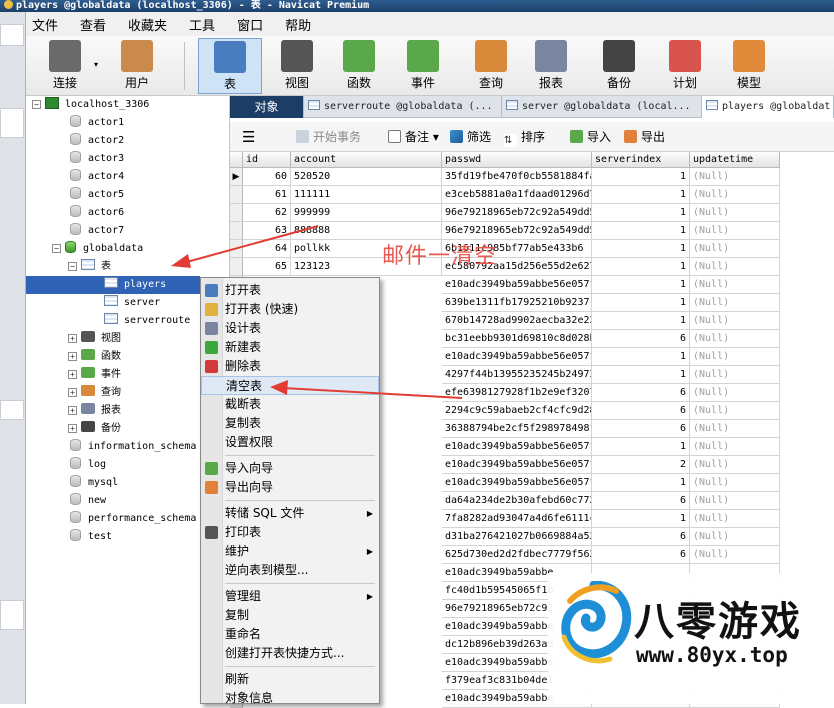 Image resolution: width=834 pixels, height=708 pixels. I want to click on watermark: 八零游戏 www.80yx.top, so click(691, 638).